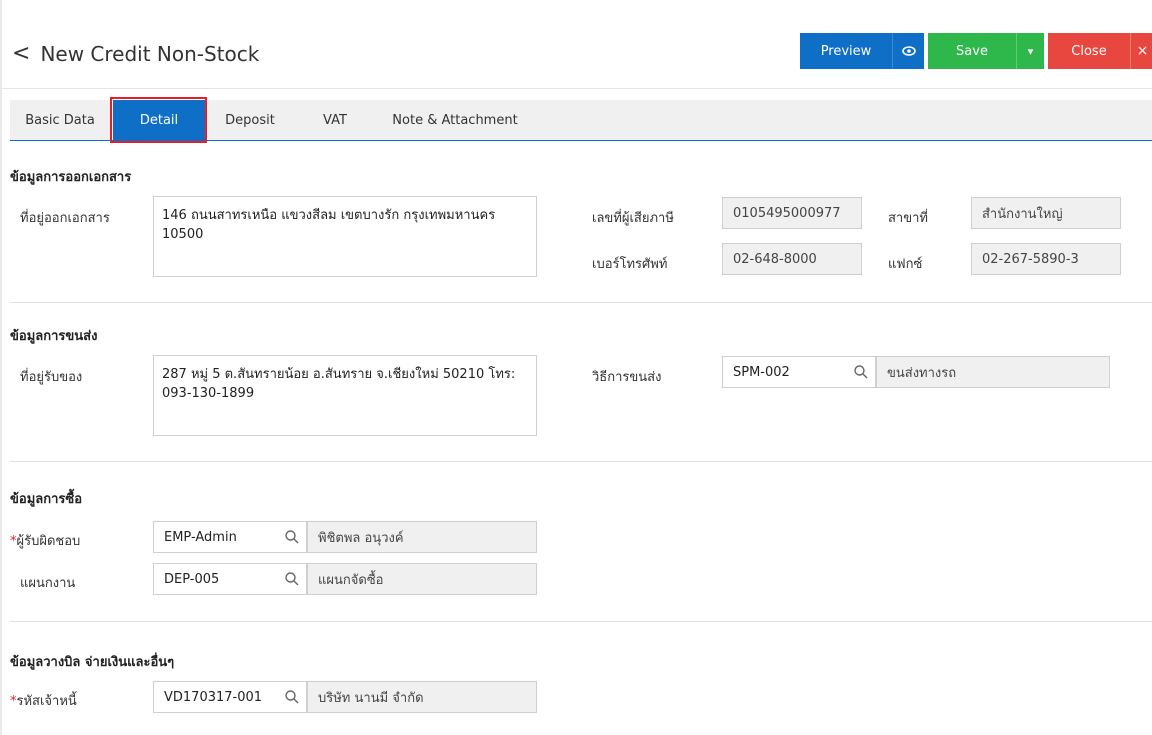  Describe the element at coordinates (71, 177) in the screenshot. I see `doc-section-title: ข้อมูลการออกเอกสาร` at that location.